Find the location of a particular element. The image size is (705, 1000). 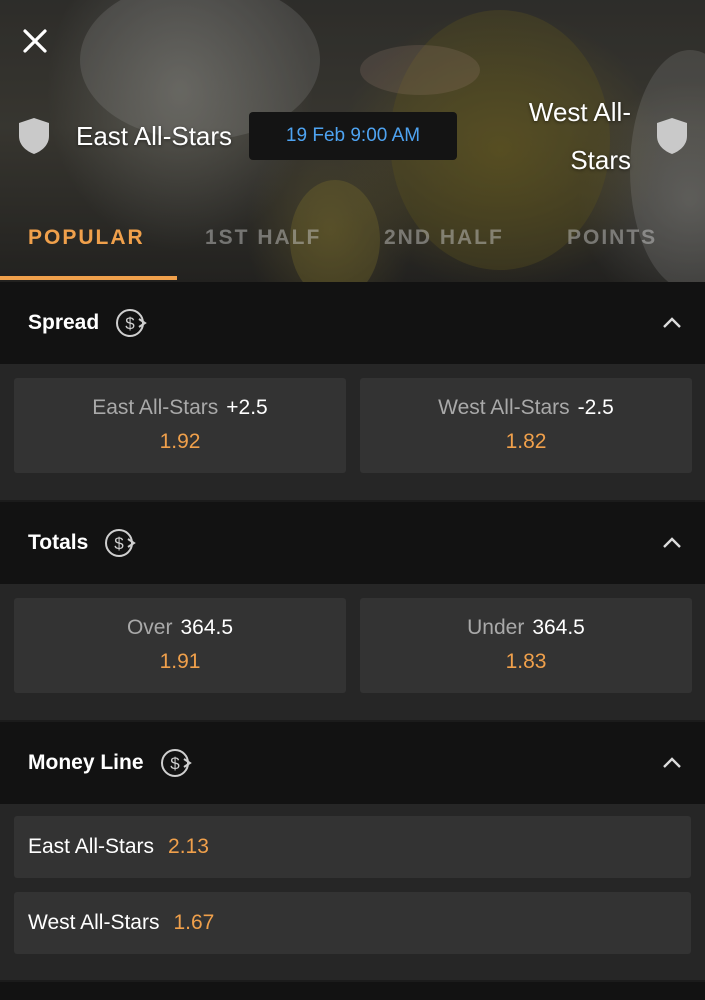

selection-odds: 2.13 is located at coordinates (188, 846).